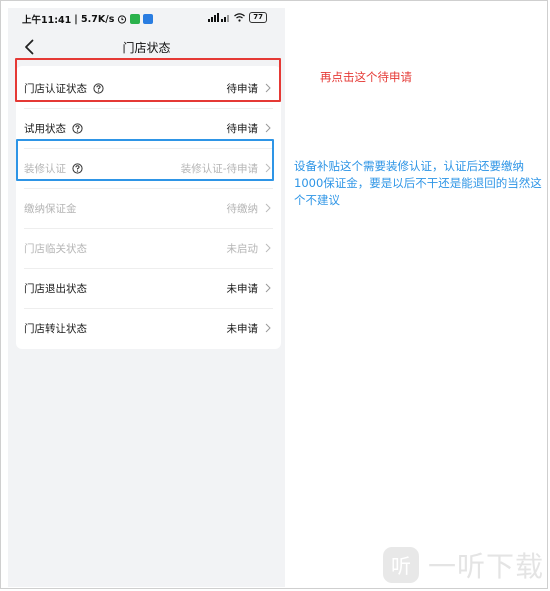 The width and height of the screenshot is (550, 591). I want to click on status-network-speed: | 5.7K/s, so click(94, 19).